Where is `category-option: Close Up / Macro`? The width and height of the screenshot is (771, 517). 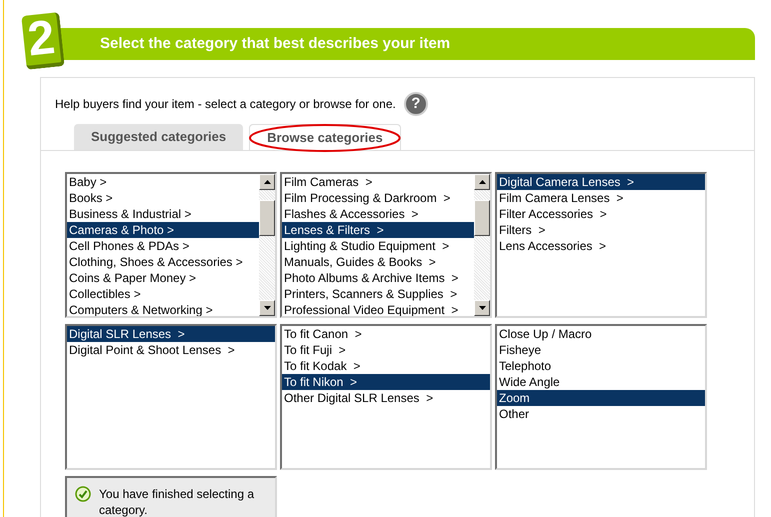 category-option: Close Up / Macro is located at coordinates (601, 334).